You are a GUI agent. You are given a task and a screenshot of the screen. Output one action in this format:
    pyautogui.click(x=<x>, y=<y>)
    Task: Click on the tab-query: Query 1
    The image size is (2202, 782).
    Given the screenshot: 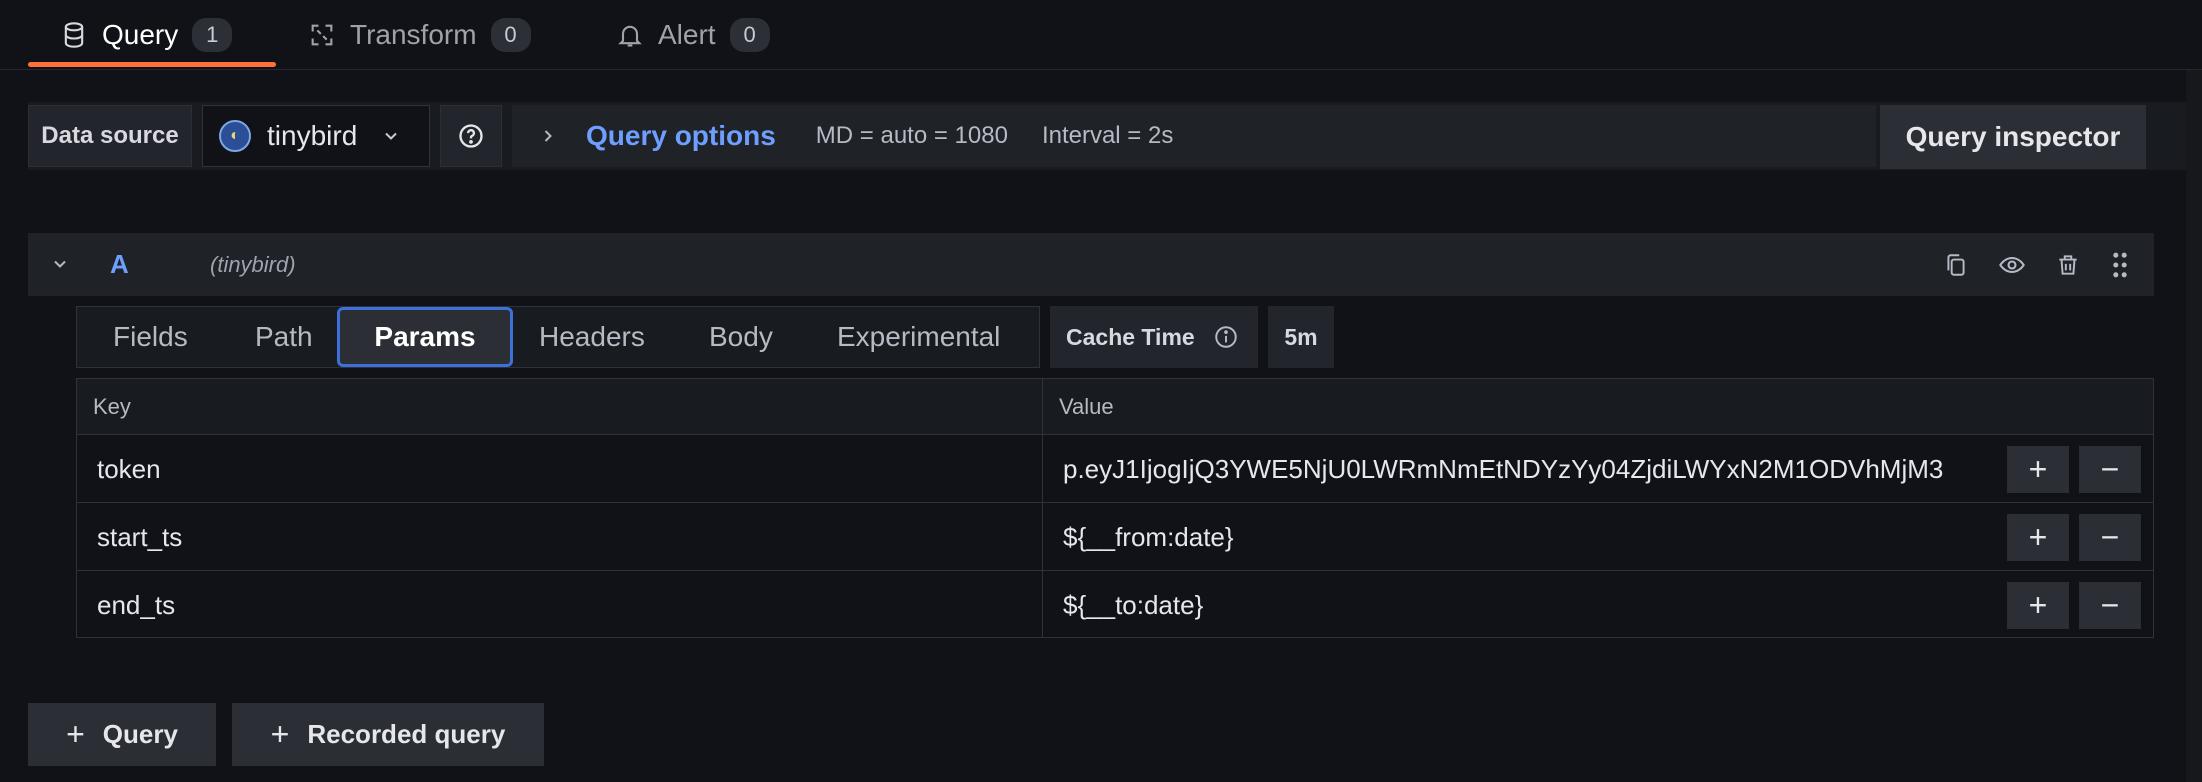 What is the action you would take?
    pyautogui.click(x=146, y=35)
    